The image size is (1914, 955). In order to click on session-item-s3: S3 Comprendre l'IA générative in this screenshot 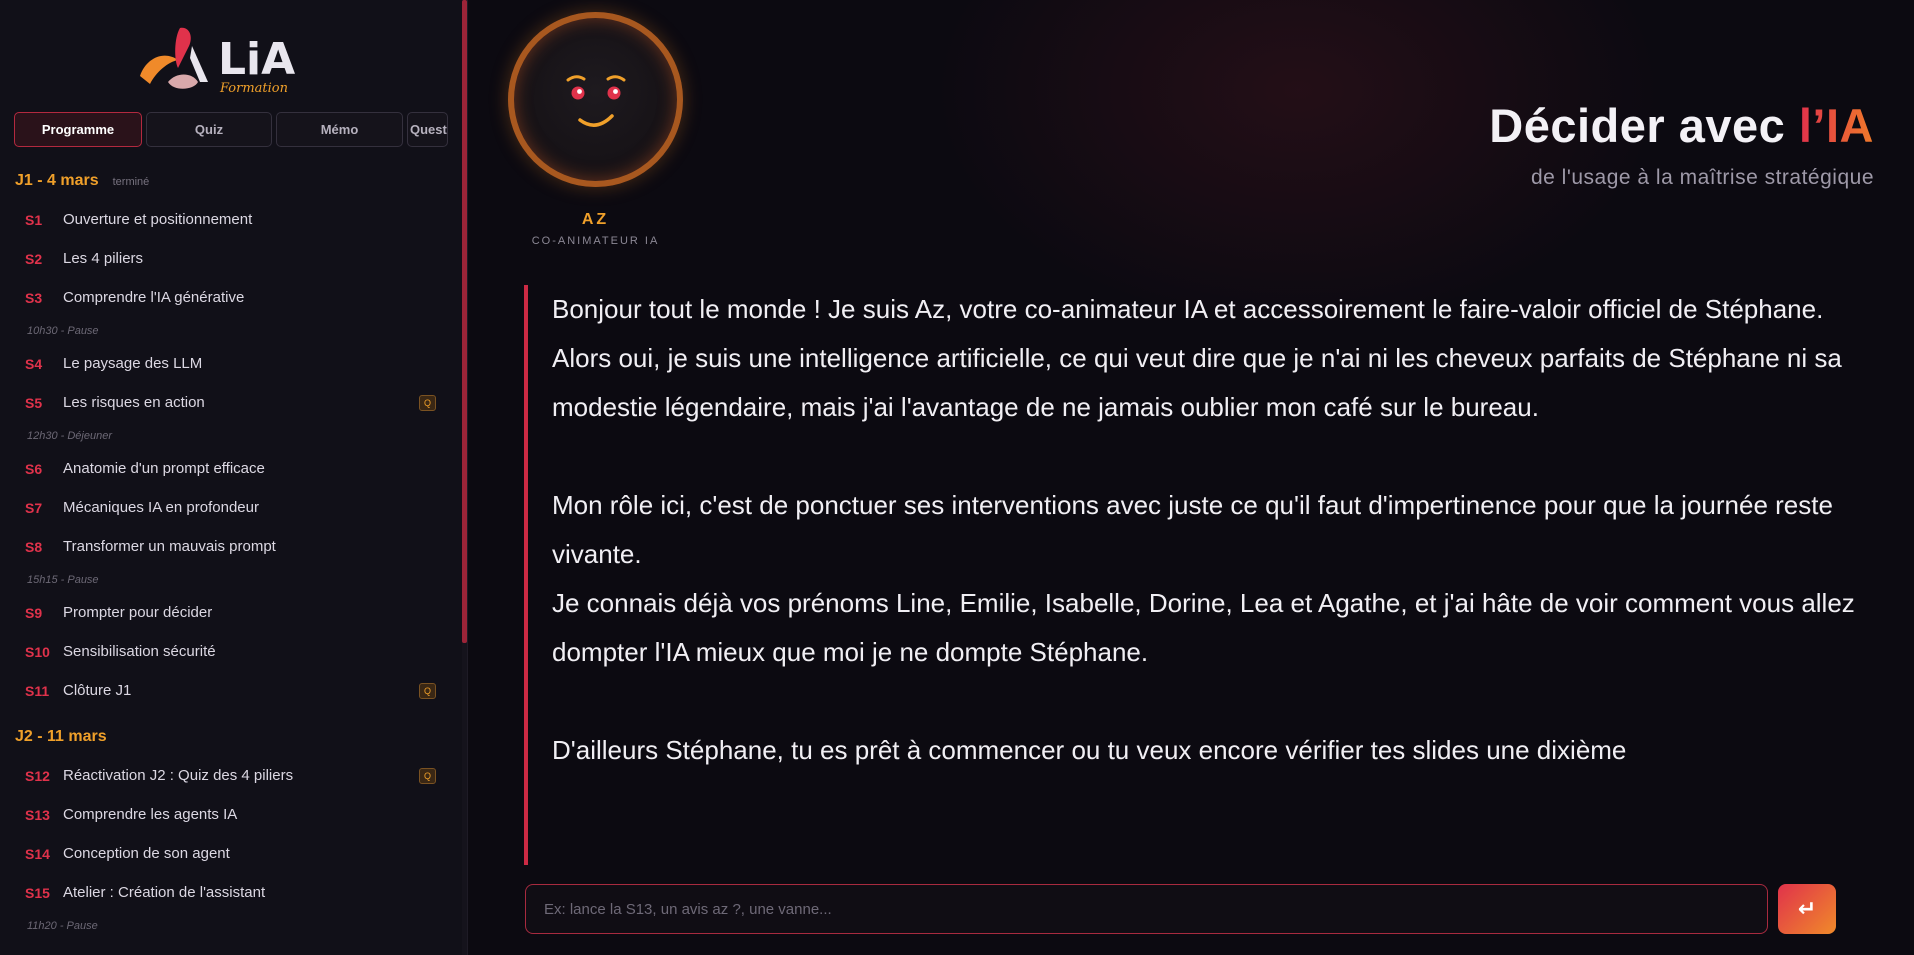, I will do `click(230, 297)`.